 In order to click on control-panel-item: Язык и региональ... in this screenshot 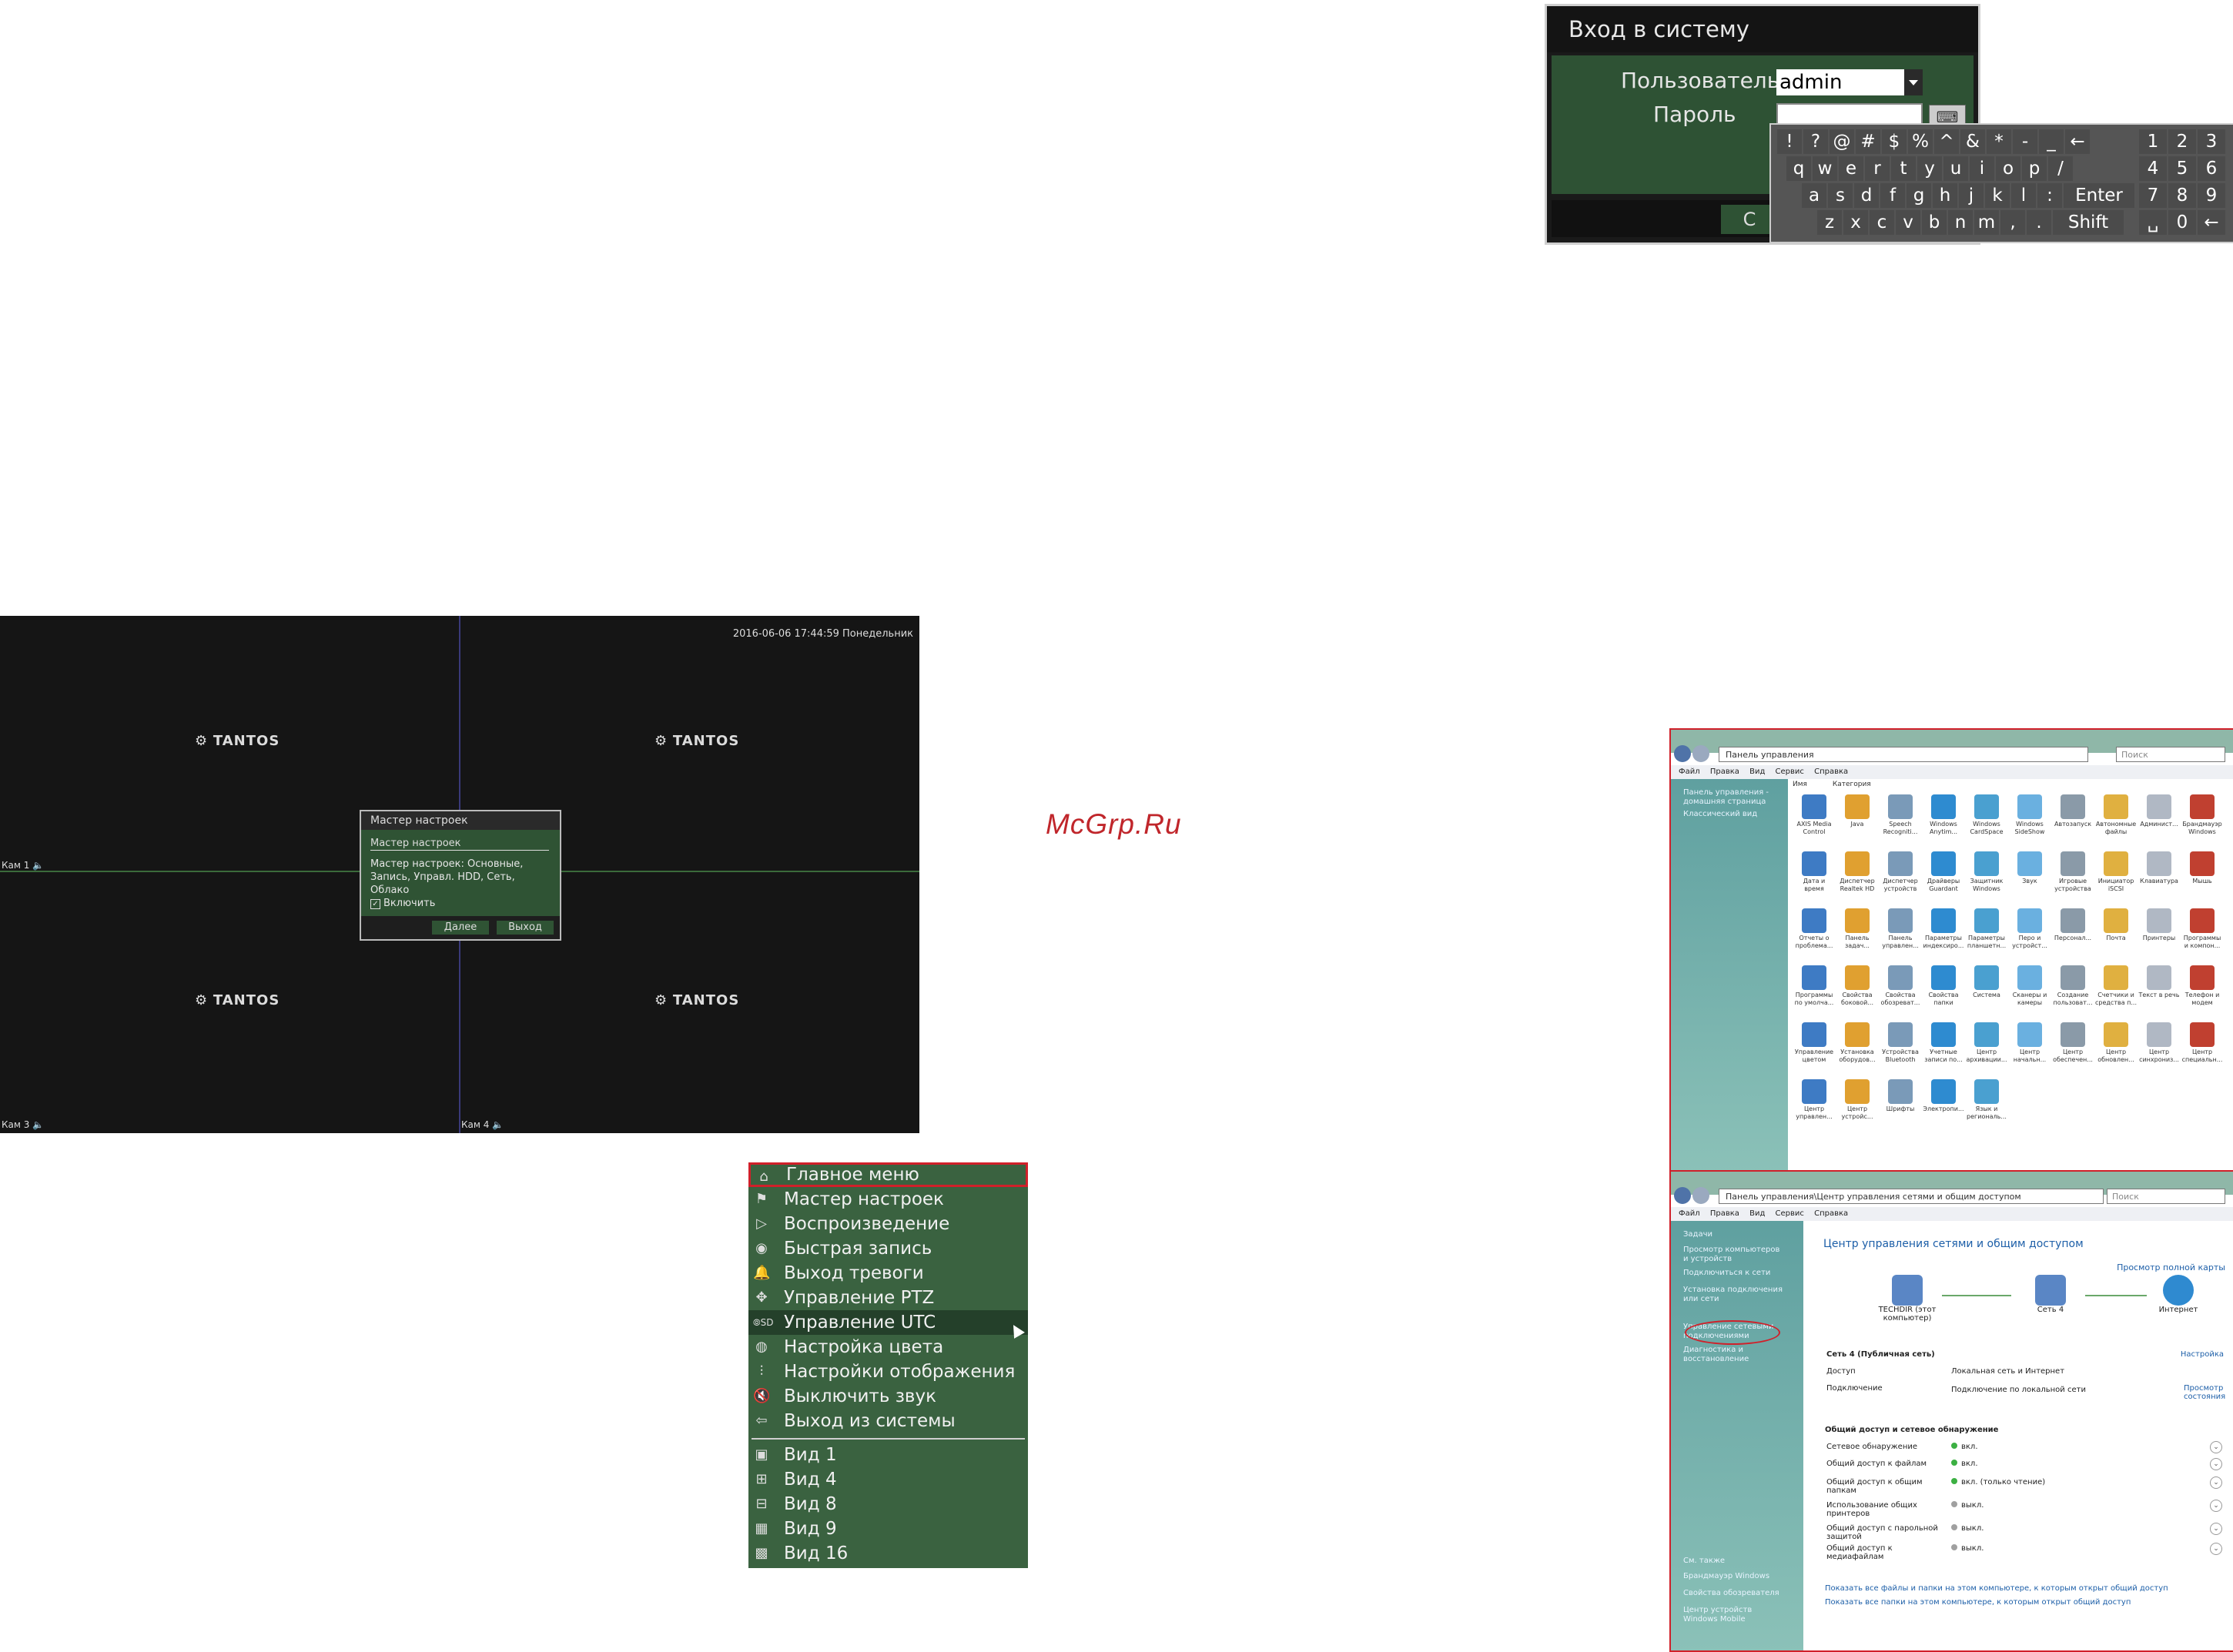, I will do `click(1986, 1104)`.